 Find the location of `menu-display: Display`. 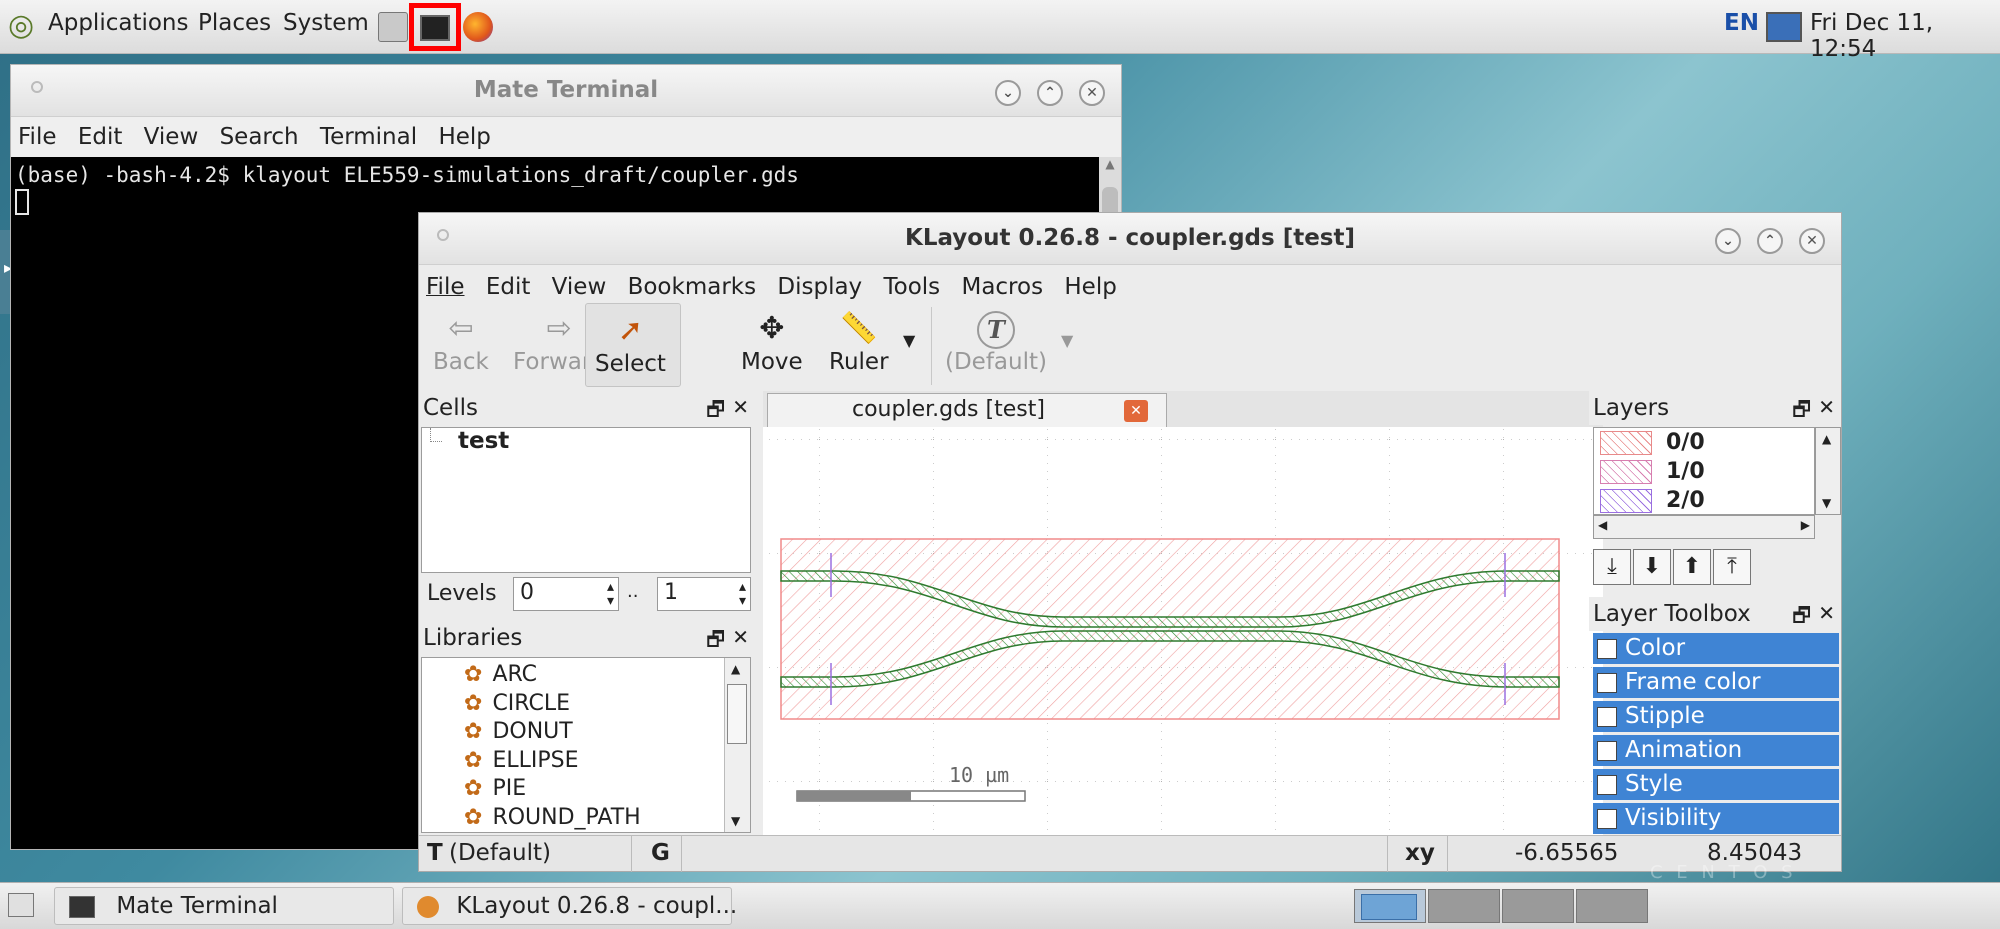

menu-display: Display is located at coordinates (819, 283).